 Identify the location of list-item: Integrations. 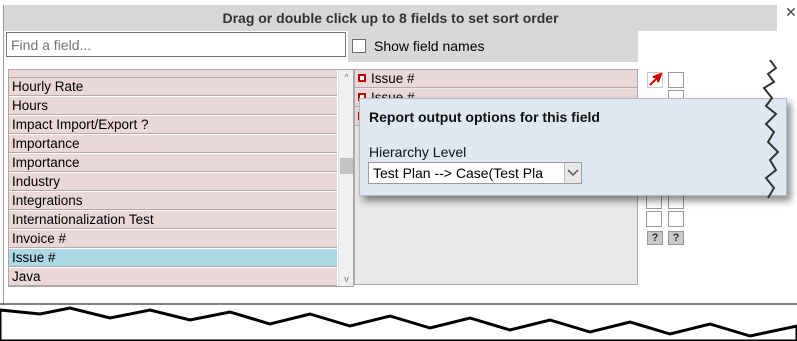
(173, 201).